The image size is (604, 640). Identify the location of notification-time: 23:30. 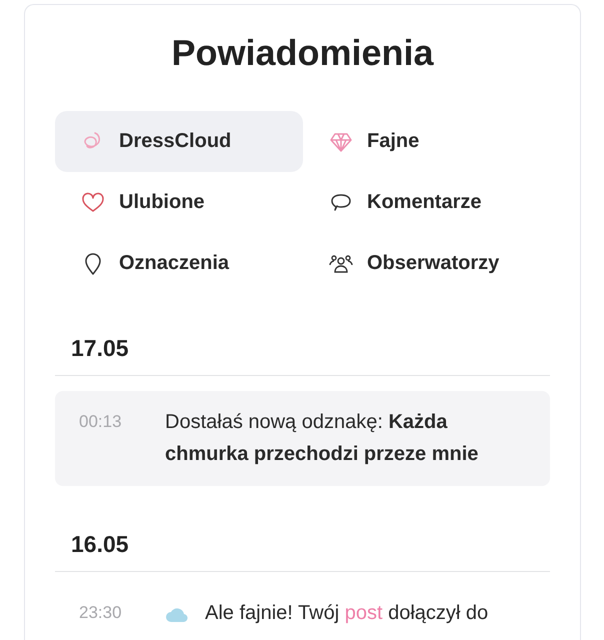
(101, 613).